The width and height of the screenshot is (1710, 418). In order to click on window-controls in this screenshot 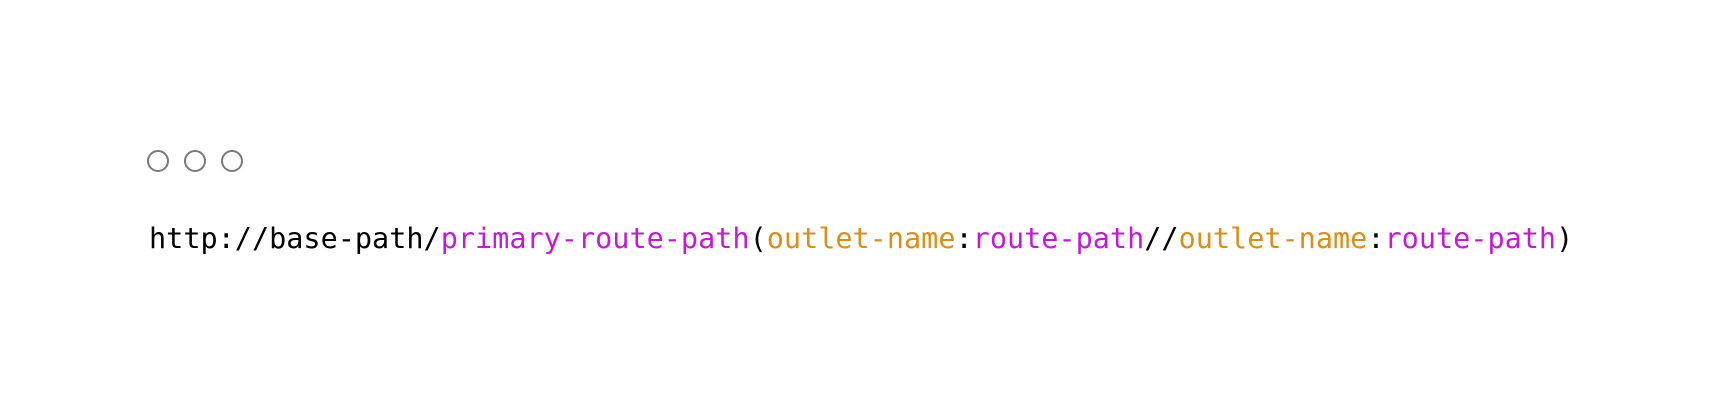, I will do `click(195, 161)`.